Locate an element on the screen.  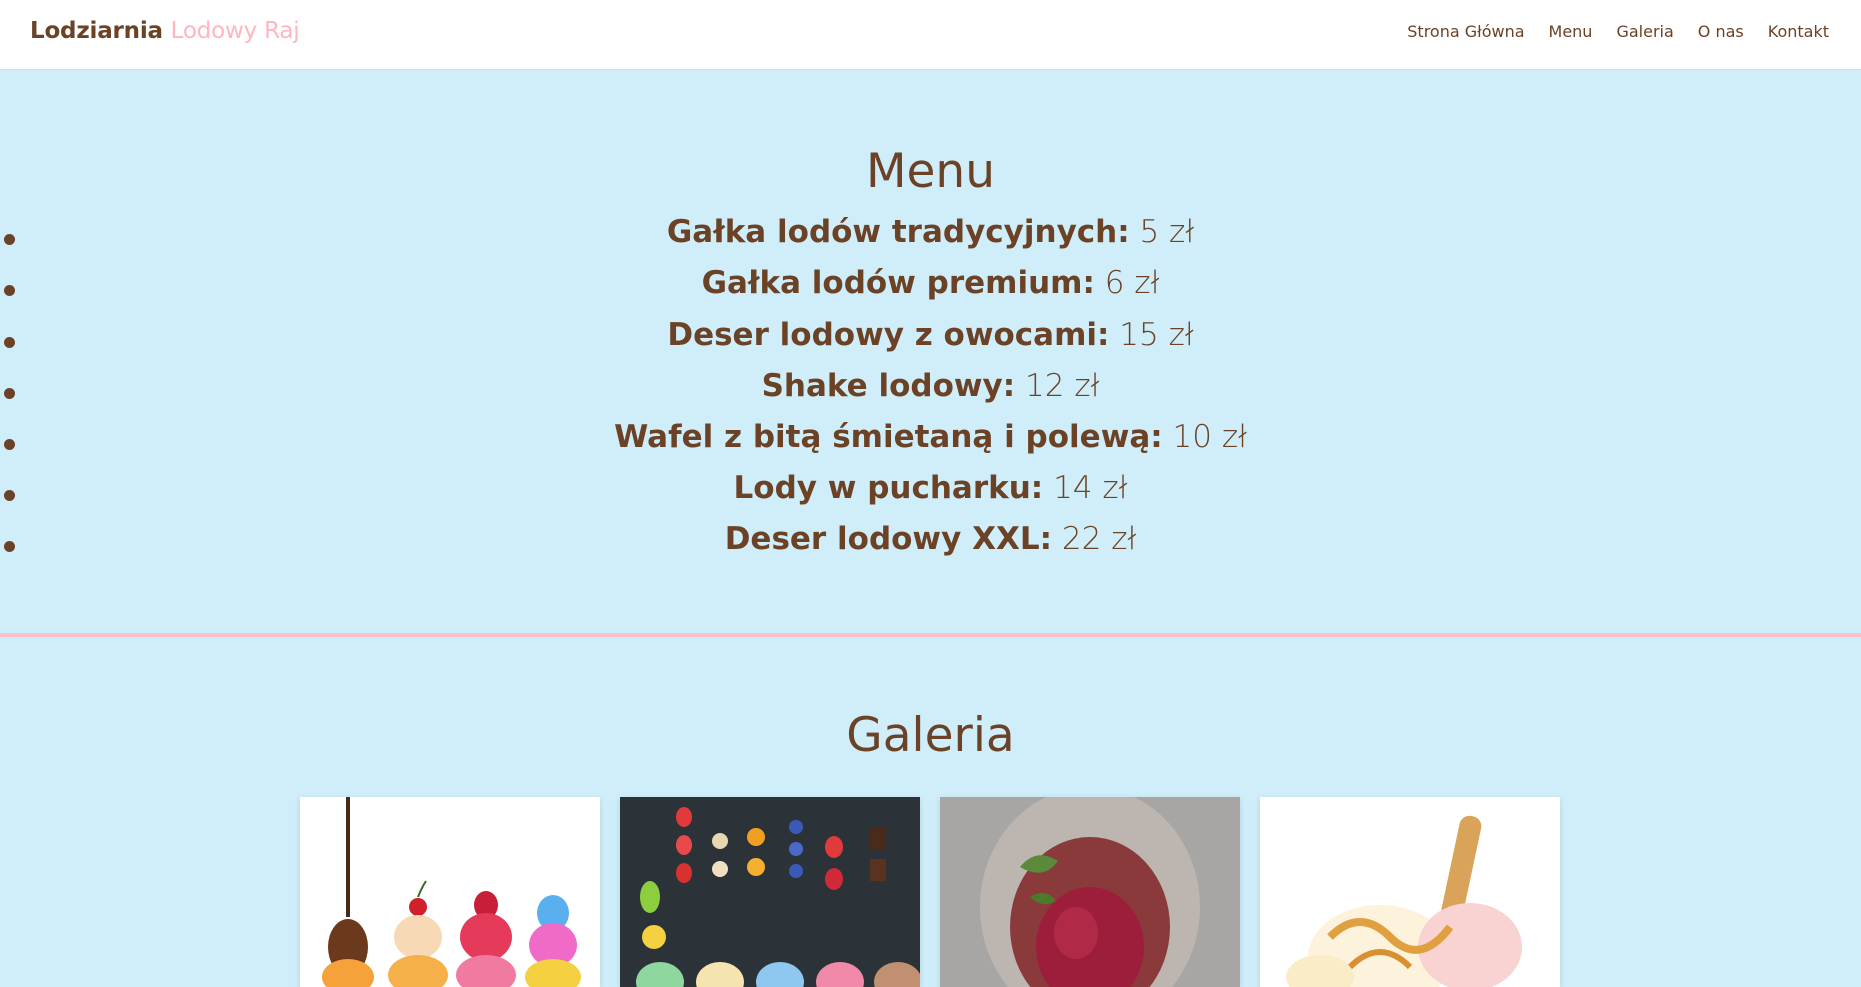
menu-item: Deser lodowy z owocami: 15 zł is located at coordinates (930, 342).